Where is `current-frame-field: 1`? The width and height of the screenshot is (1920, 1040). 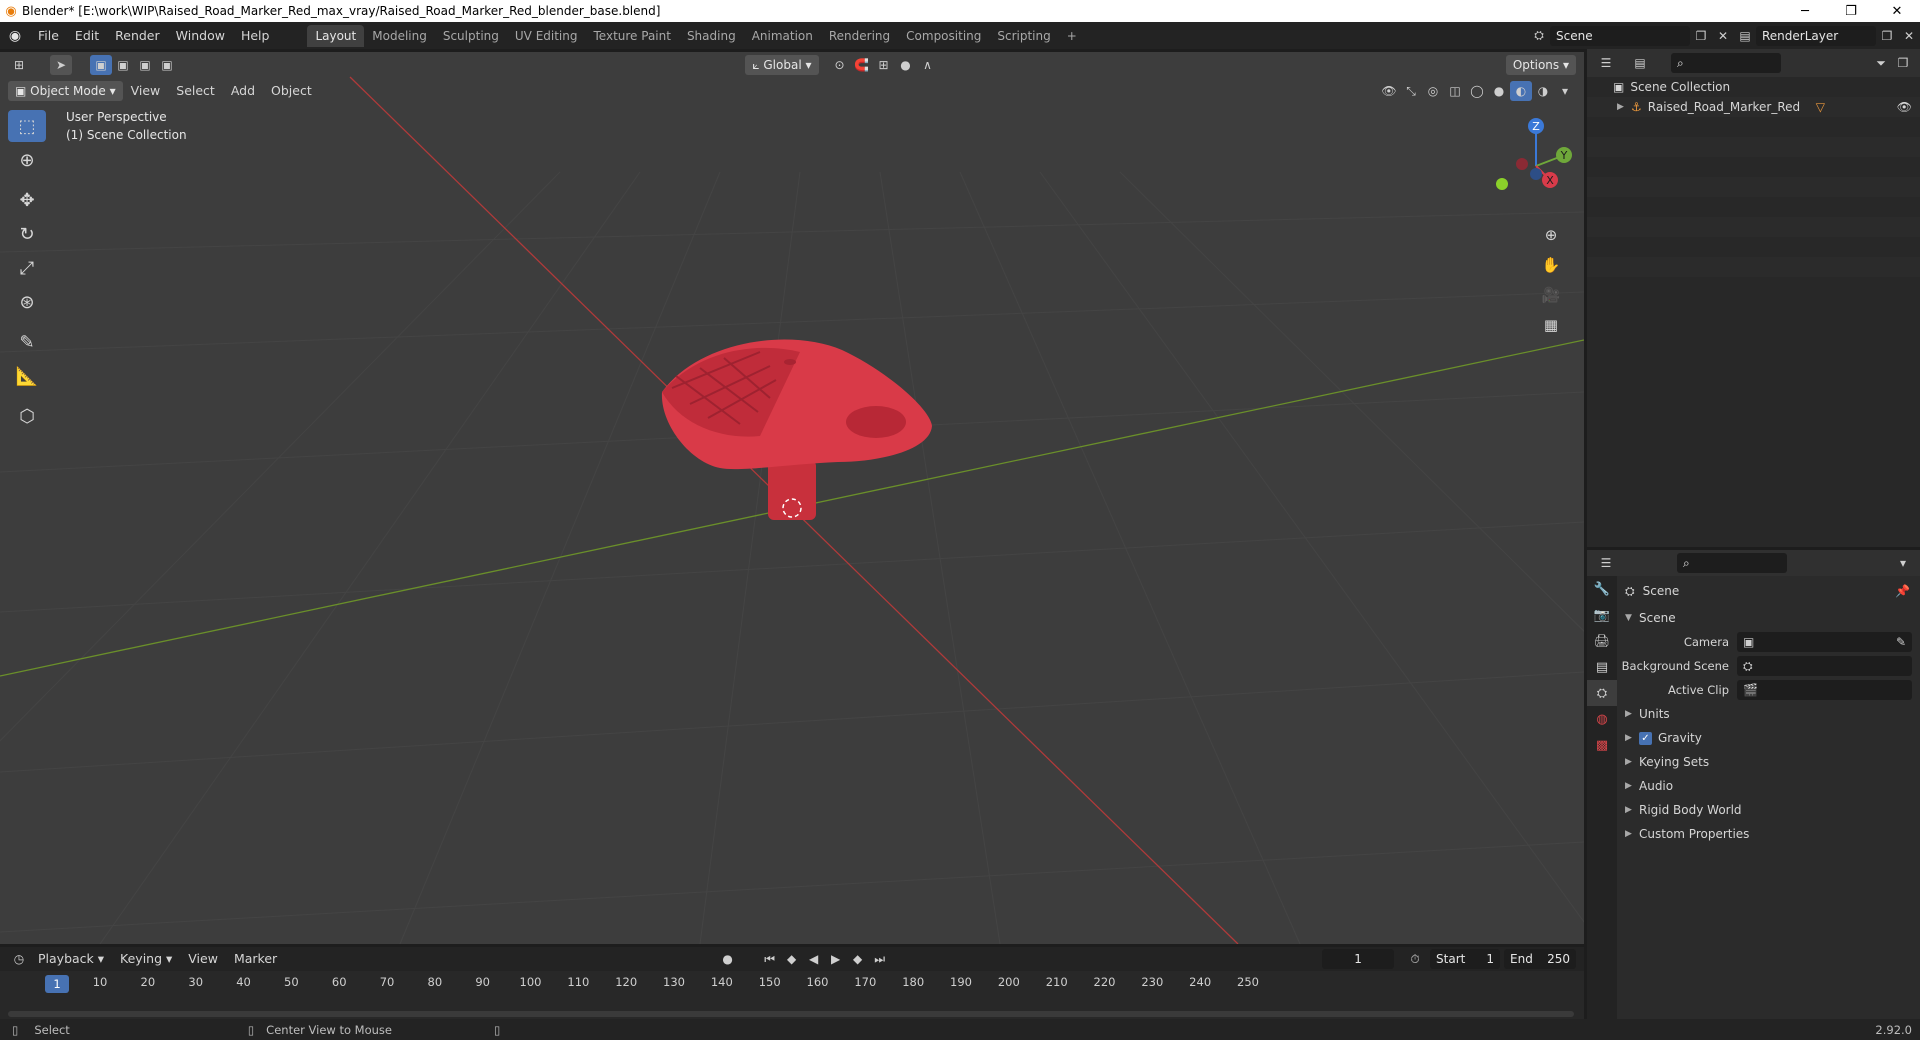 current-frame-field: 1 is located at coordinates (1358, 959).